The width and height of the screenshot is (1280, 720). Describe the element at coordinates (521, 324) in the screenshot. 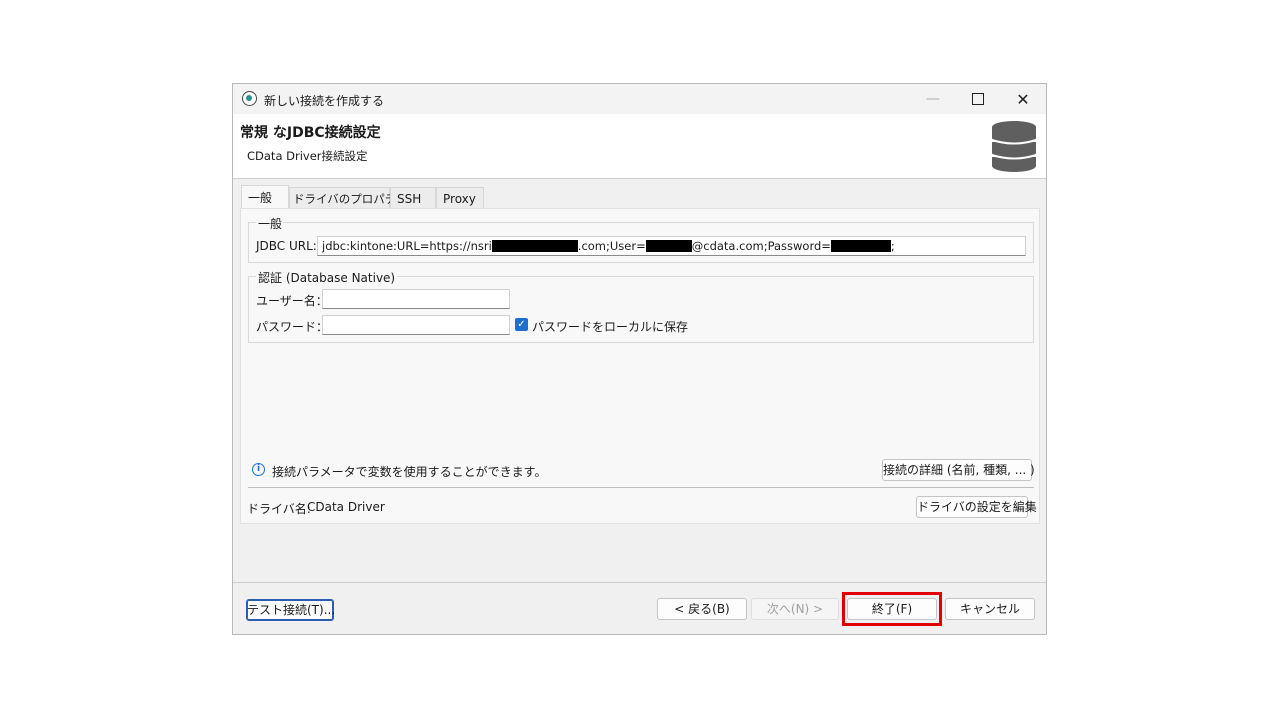

I see `save-password-checkbox: ✓` at that location.